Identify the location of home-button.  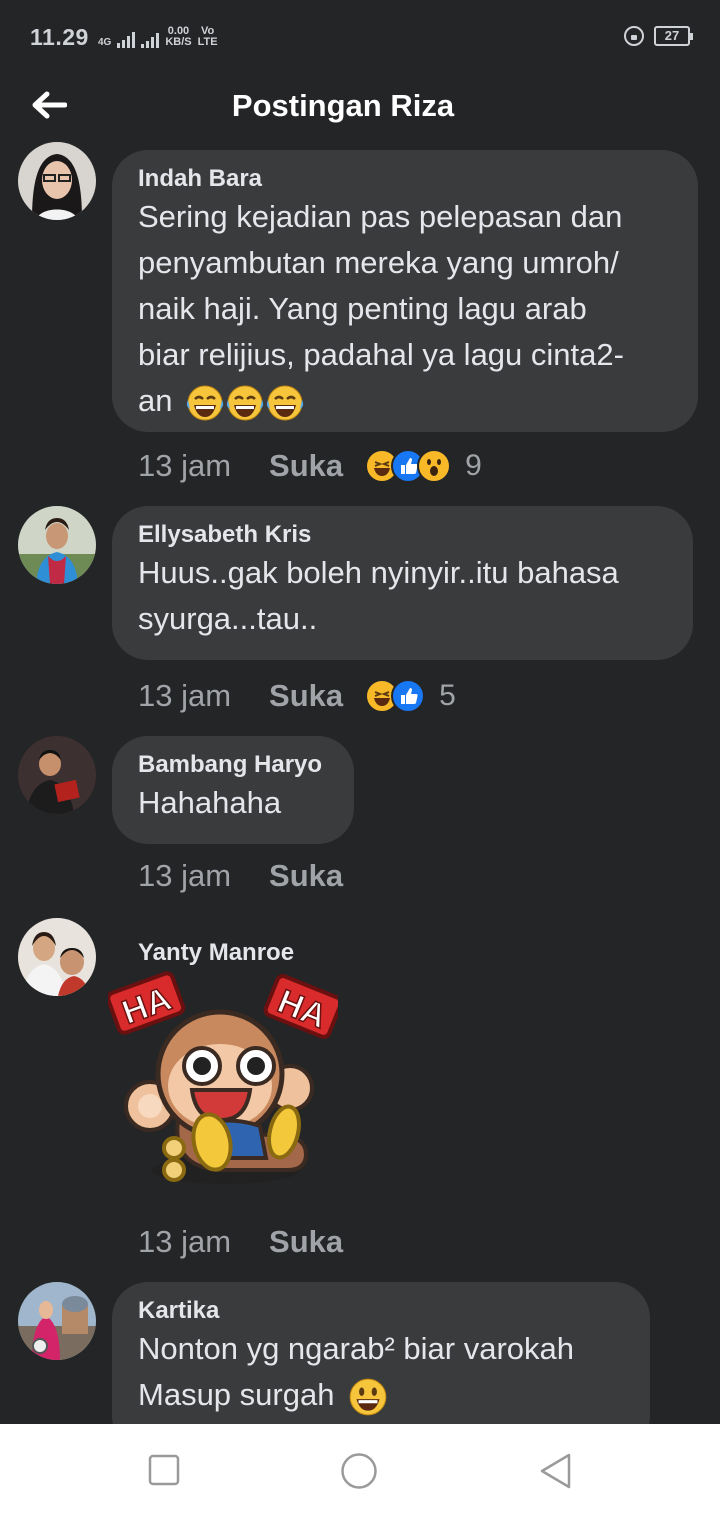
(359, 1473).